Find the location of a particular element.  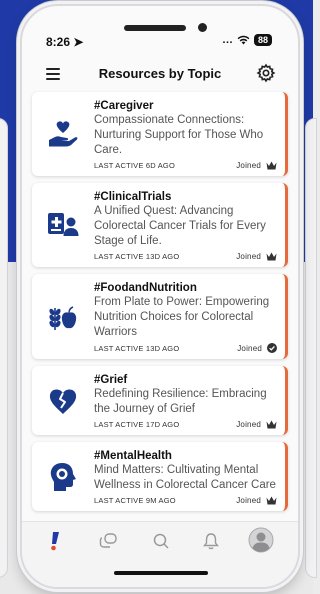

topic-tag: #FoodandNutrition is located at coordinates (145, 288).